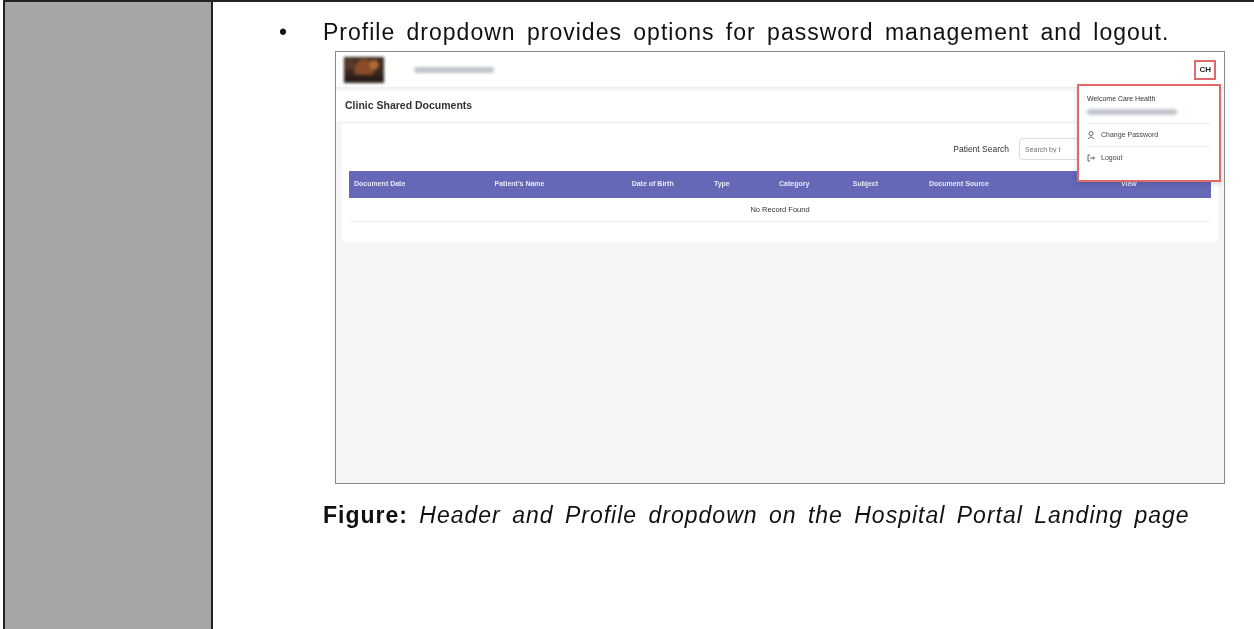 The image size is (1254, 629). Describe the element at coordinates (746, 32) in the screenshot. I see `paragraph: Profile dropdown provides options for password management and logout.` at that location.